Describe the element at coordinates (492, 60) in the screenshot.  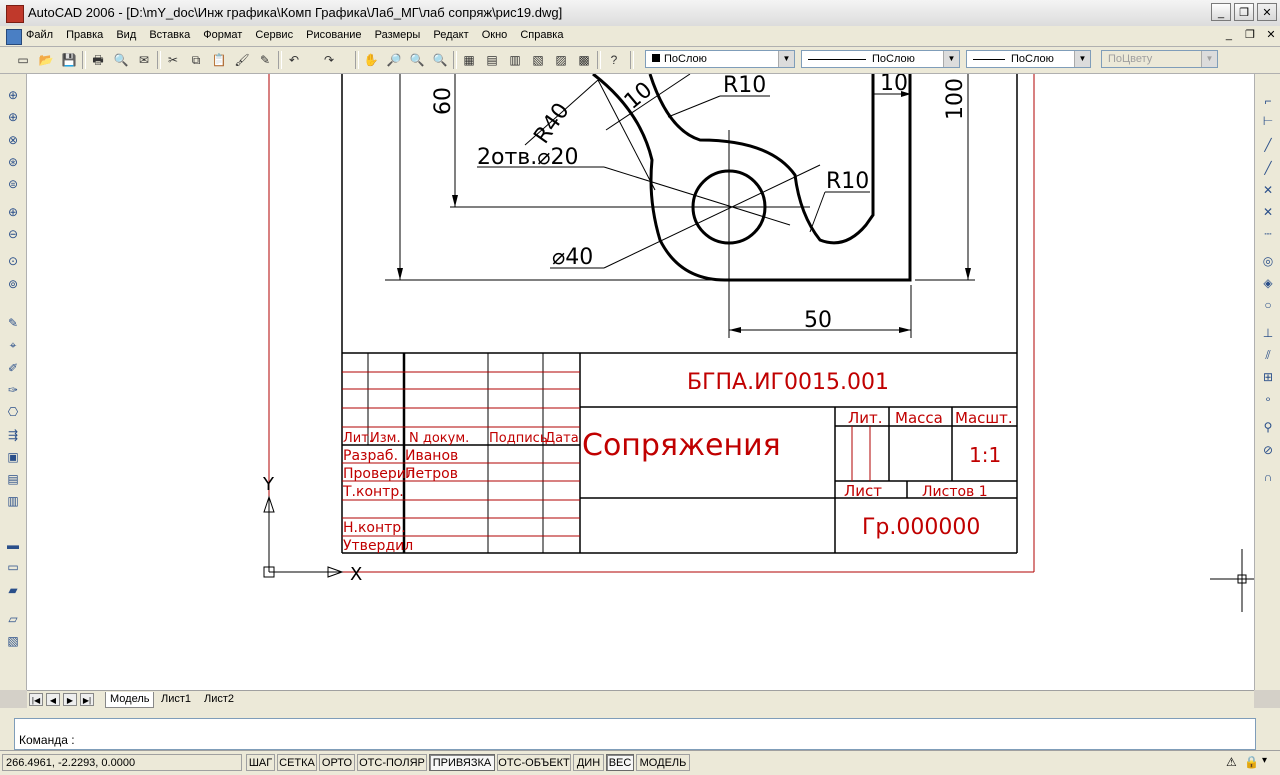
I see `design-center-icon: ▤` at that location.